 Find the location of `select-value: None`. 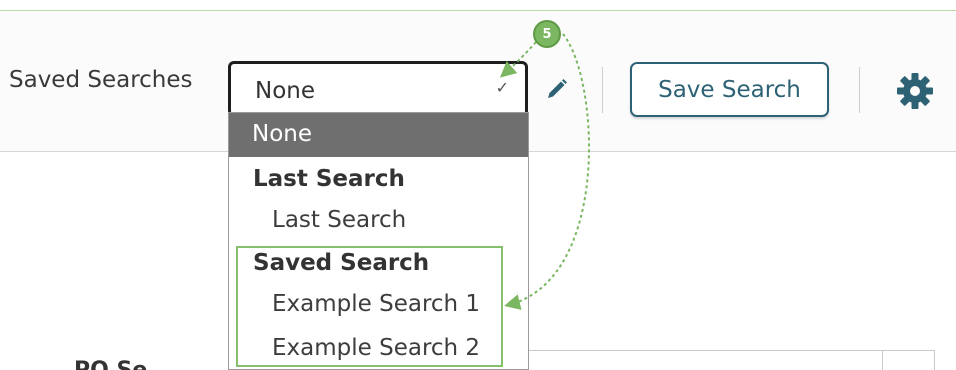

select-value: None is located at coordinates (285, 91).